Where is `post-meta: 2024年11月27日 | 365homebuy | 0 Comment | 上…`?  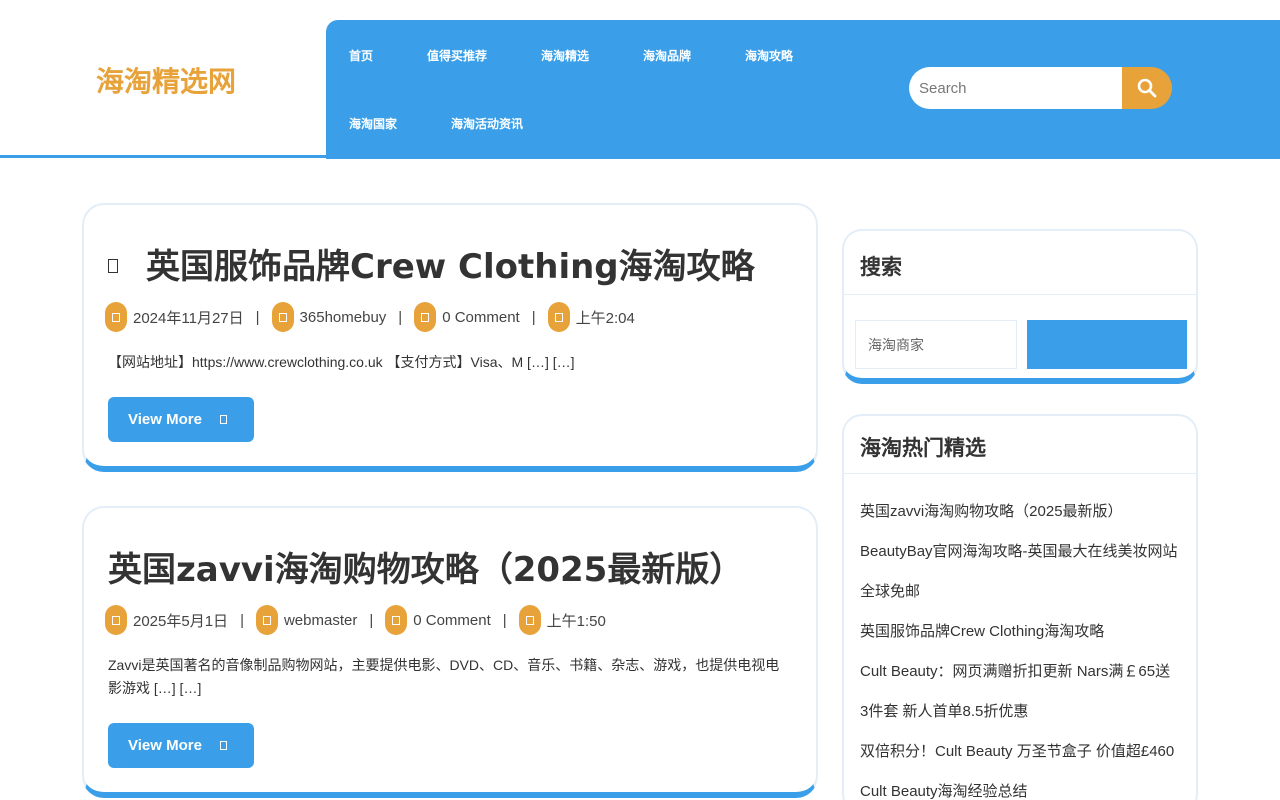 post-meta: 2024年11月27日 | 365homebuy | 0 Comment | 上… is located at coordinates (370, 317).